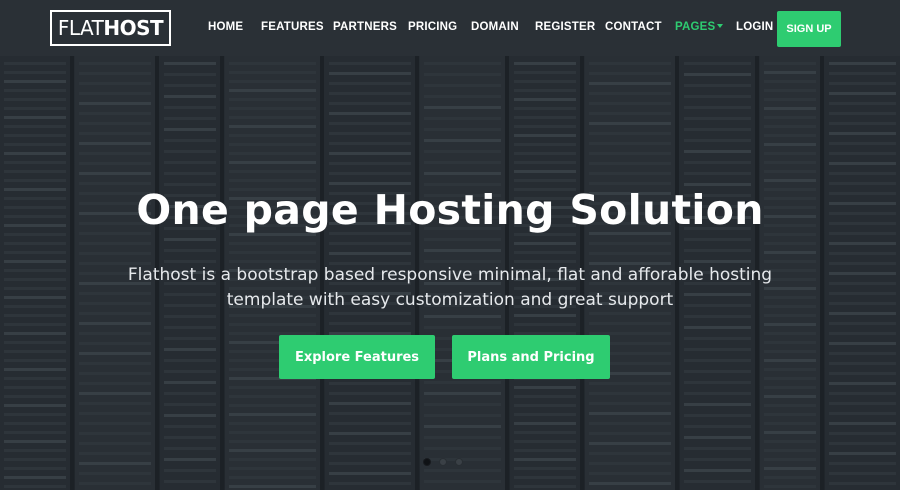 The width and height of the screenshot is (900, 490). I want to click on nav-login: LOGIN, so click(754, 27).